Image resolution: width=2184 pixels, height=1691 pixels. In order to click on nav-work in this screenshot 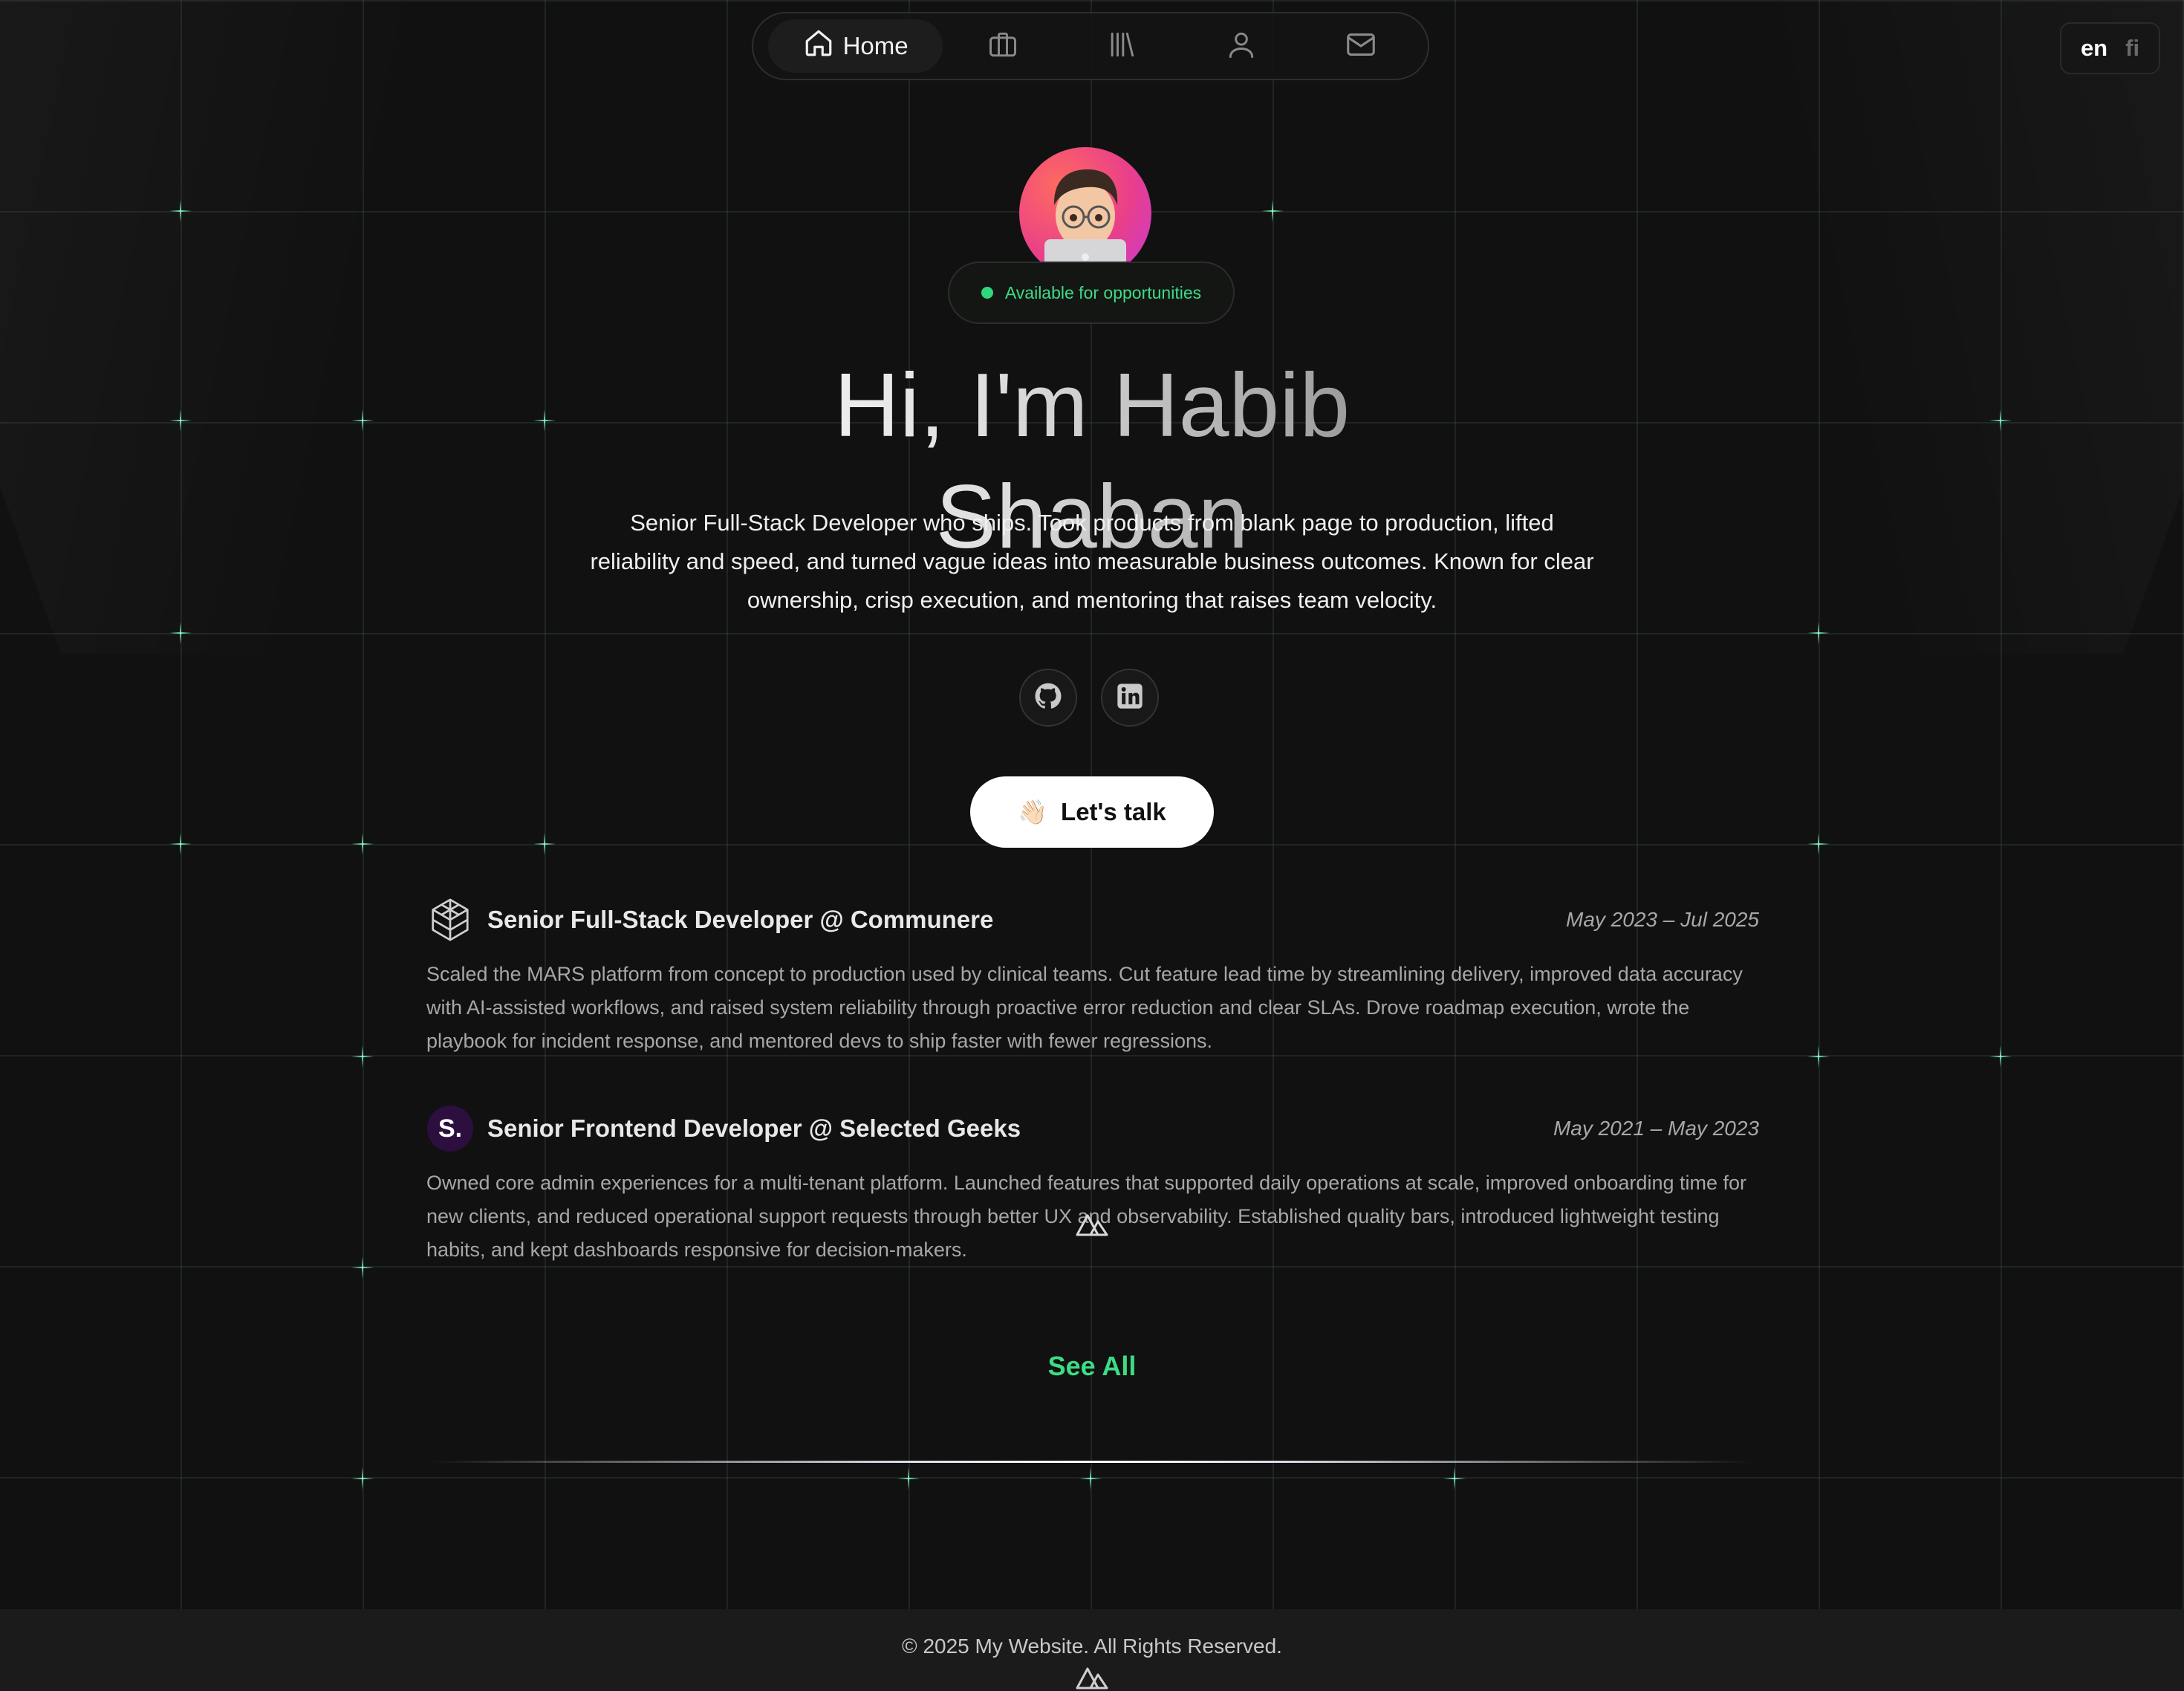, I will do `click(1003, 46)`.